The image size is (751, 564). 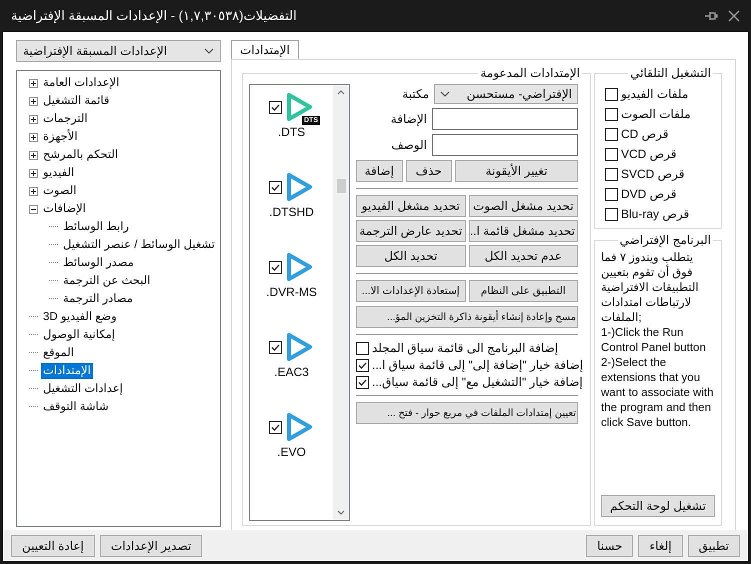 What do you see at coordinates (523, 206) in the screenshot?
I see `action-button: تحديد مشغل الصوت` at bounding box center [523, 206].